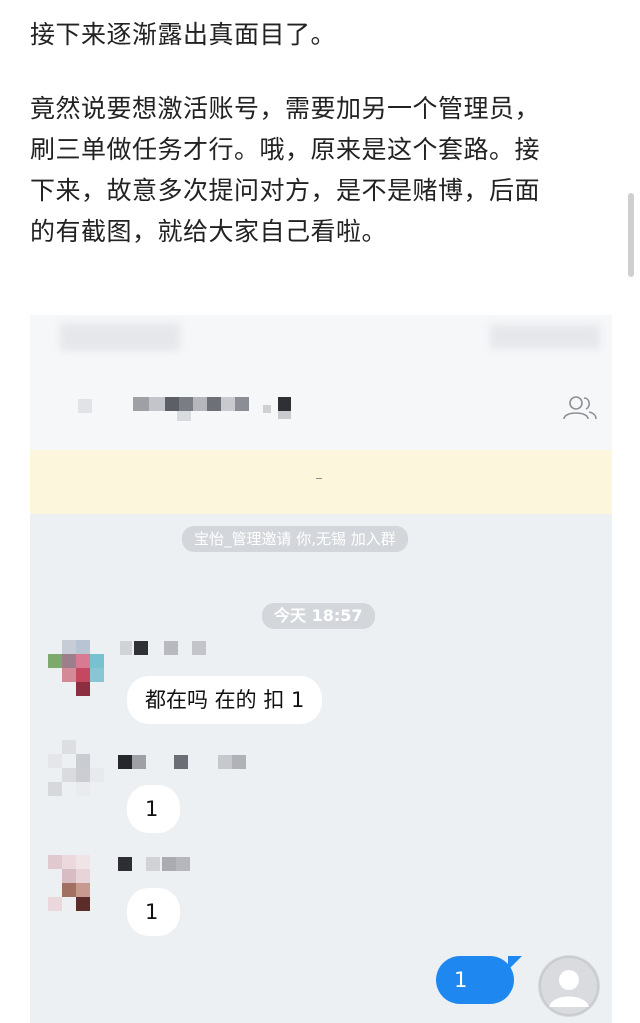 The image size is (640, 1023). I want to click on group-members-icon, so click(580, 407).